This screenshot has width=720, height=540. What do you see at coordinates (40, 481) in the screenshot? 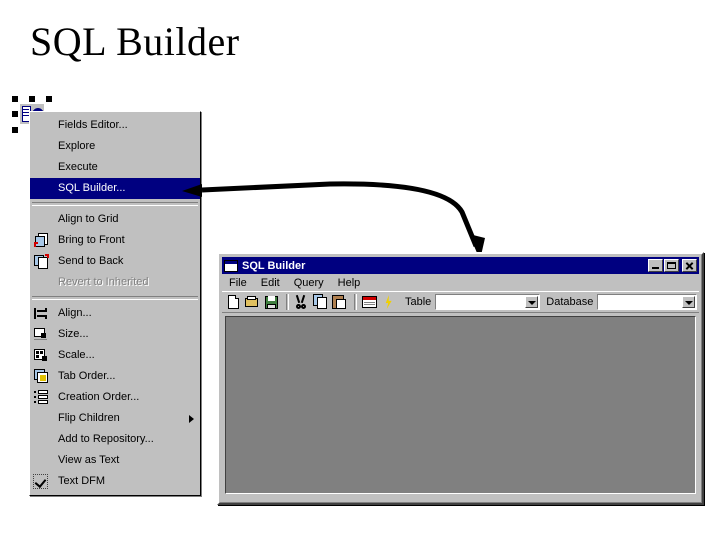
I see `checkmark-icon` at bounding box center [40, 481].